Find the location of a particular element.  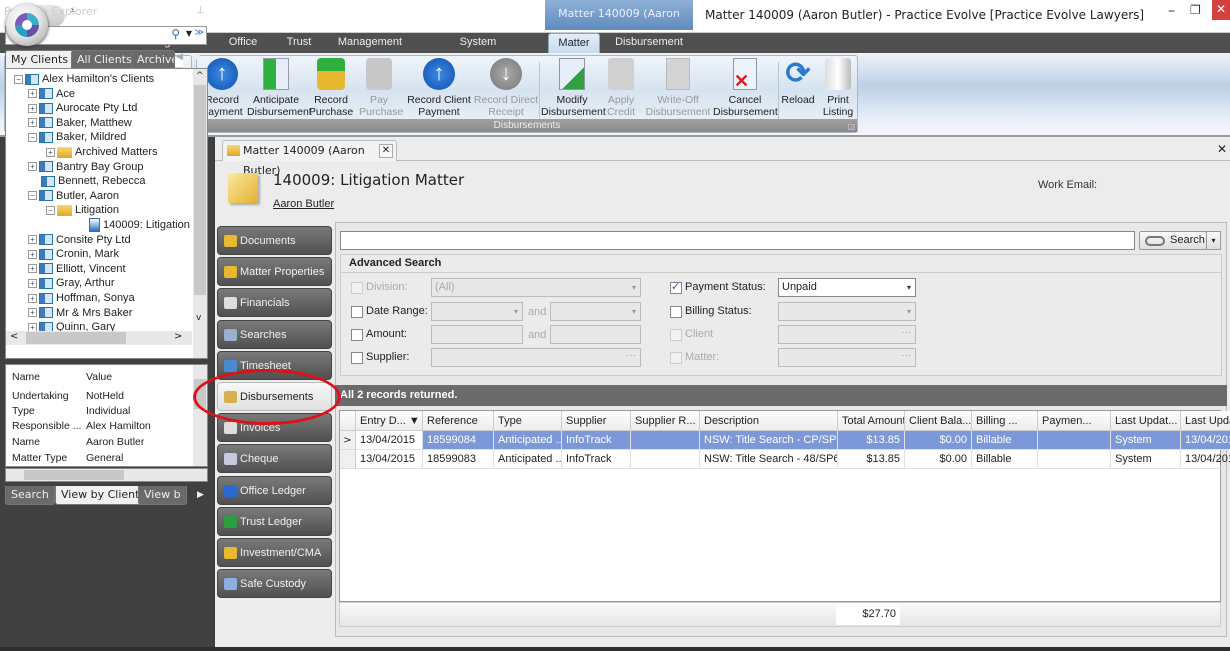

search-dropdown-icon: ▼ is located at coordinates (189, 33).